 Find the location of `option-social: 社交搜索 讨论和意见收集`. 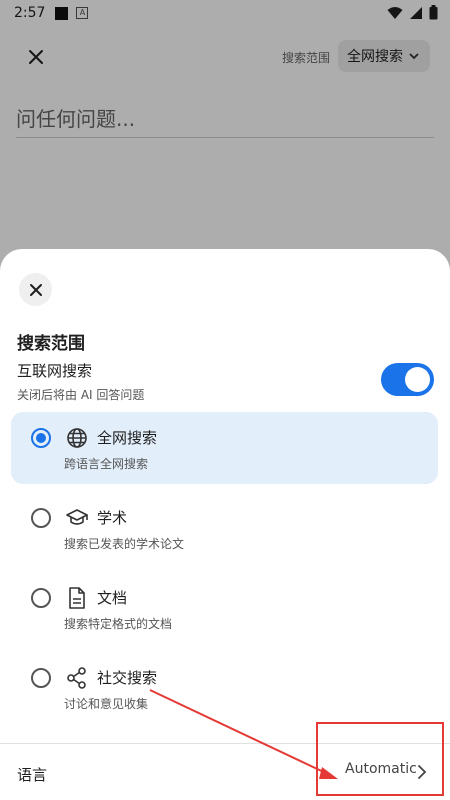

option-social: 社交搜索 讨论和意见收集 is located at coordinates (224, 688).